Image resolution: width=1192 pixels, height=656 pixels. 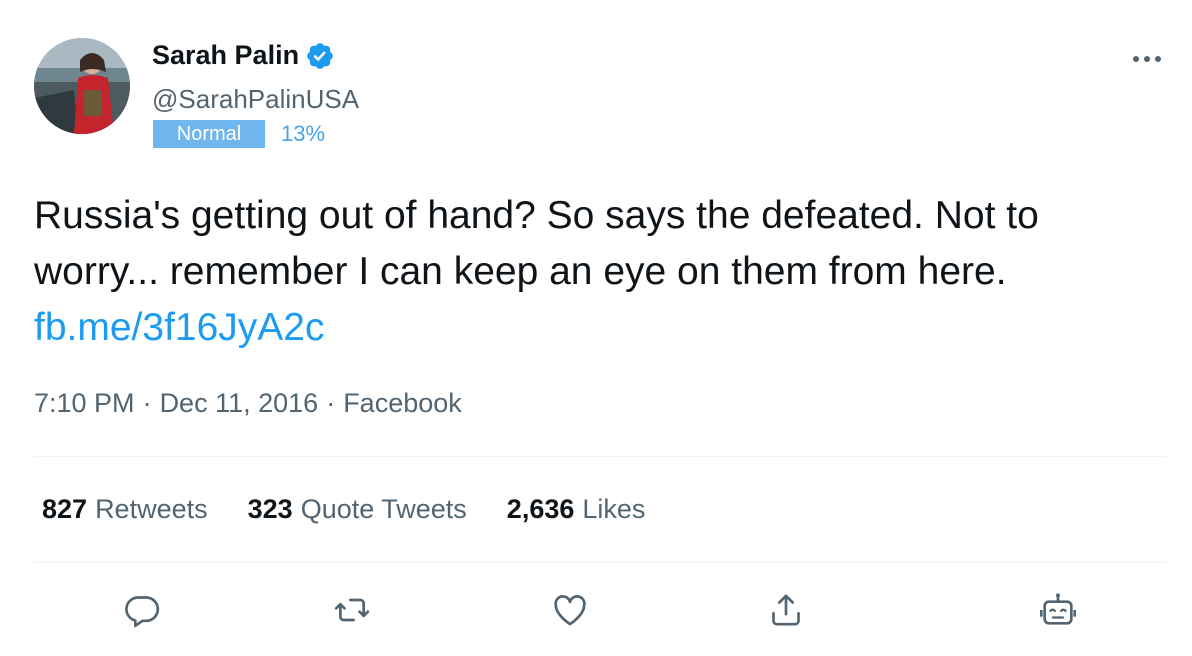 I want to click on reply-icon, so click(x=142, y=610).